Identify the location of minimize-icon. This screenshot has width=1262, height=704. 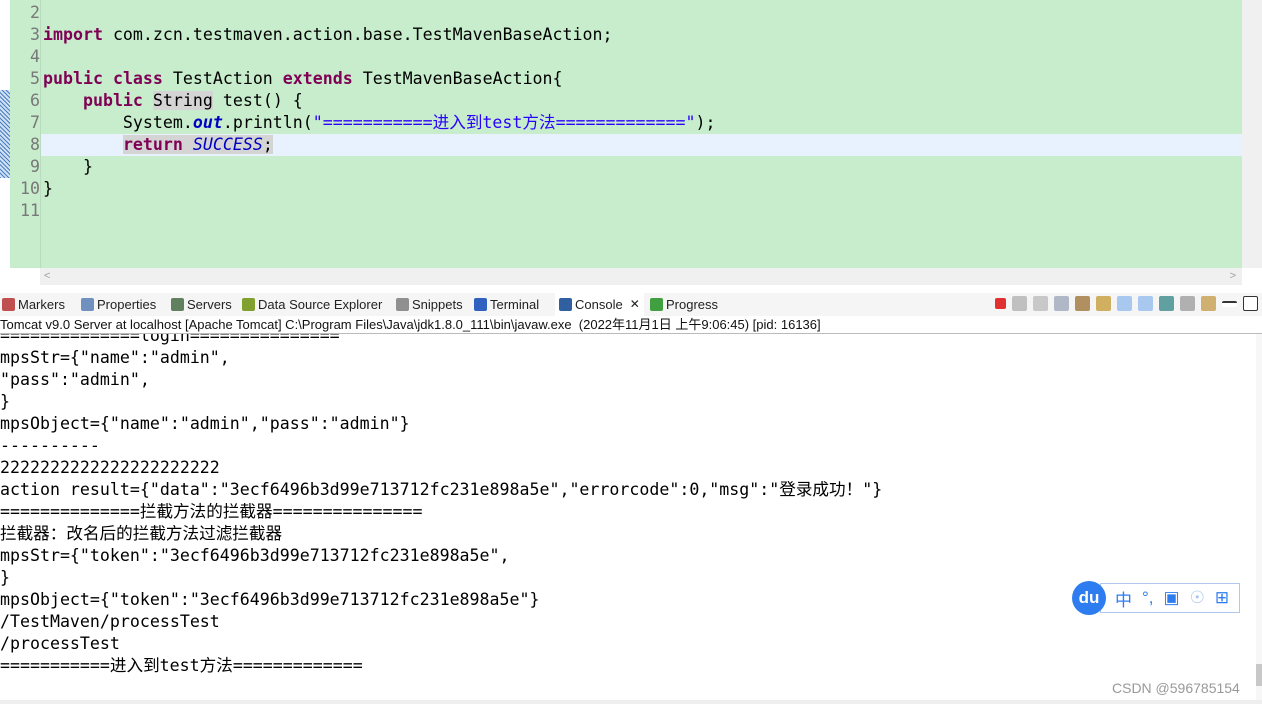
(1229, 303).